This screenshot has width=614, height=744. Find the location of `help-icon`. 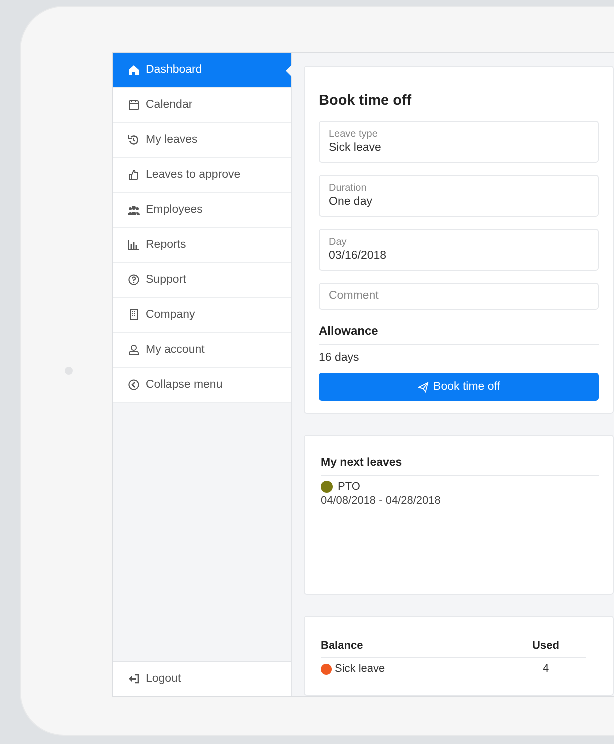

help-icon is located at coordinates (134, 280).